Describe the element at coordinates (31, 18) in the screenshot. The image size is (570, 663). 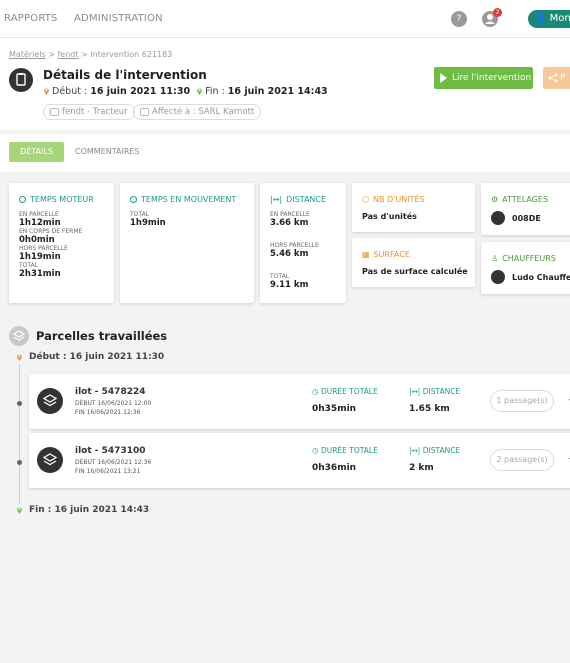
I see `nav-rapports: RAPPORTS` at that location.